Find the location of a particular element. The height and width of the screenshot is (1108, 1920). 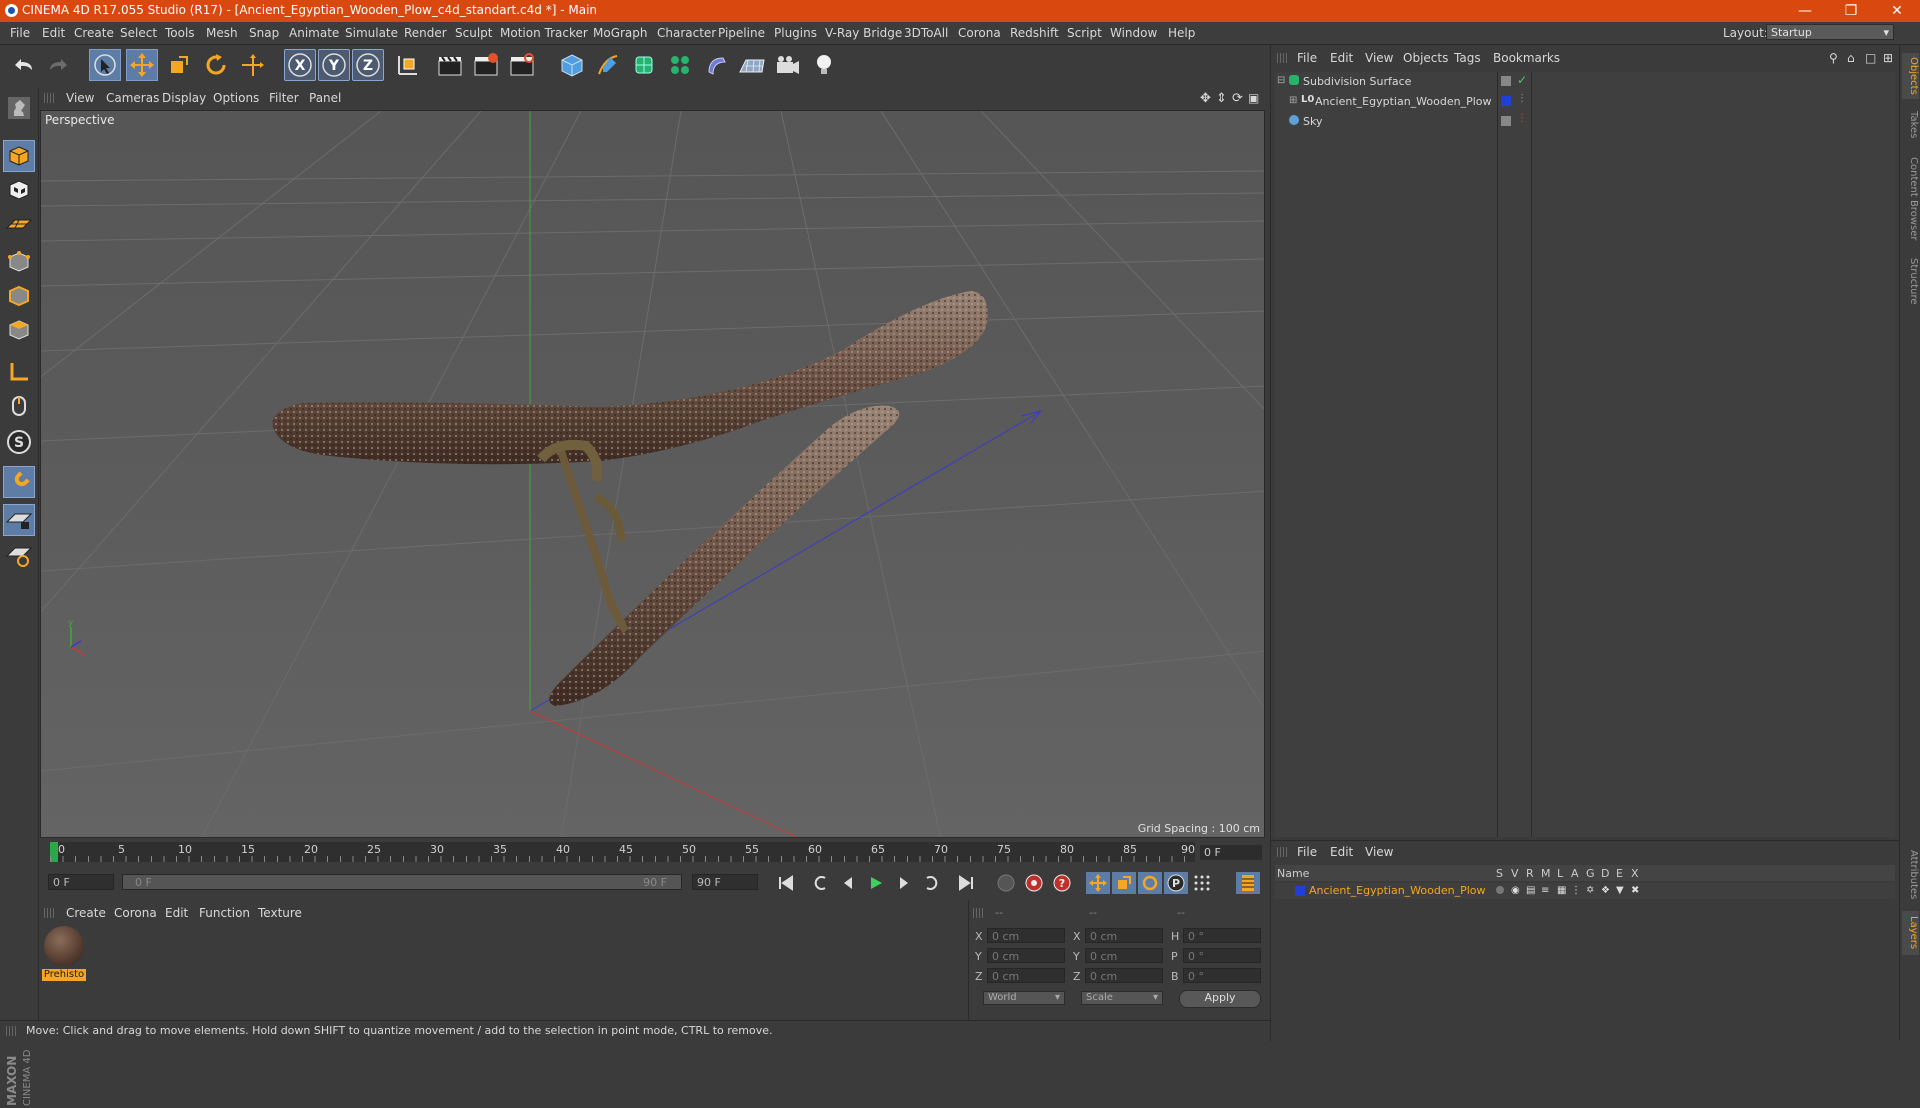

menu-plugins: Plugins is located at coordinates (795, 33).